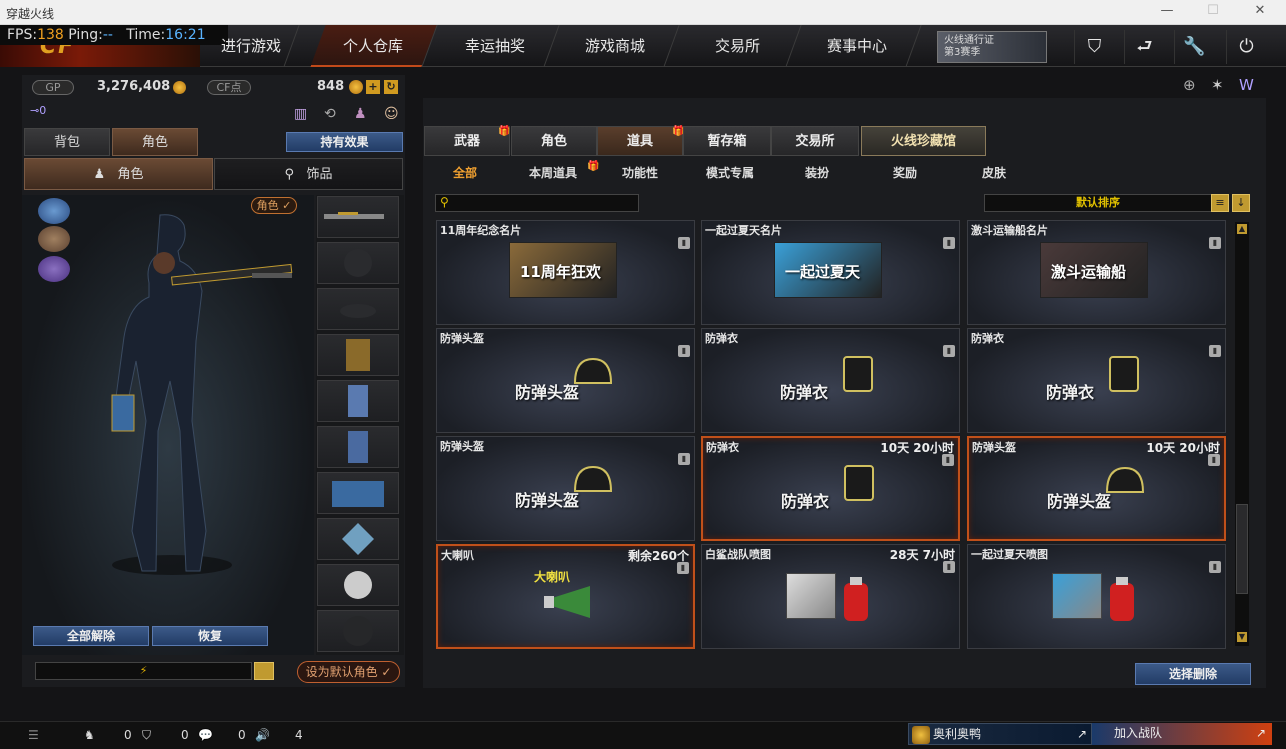  I want to click on scroll-up-icon: ▲, so click(1242, 229).